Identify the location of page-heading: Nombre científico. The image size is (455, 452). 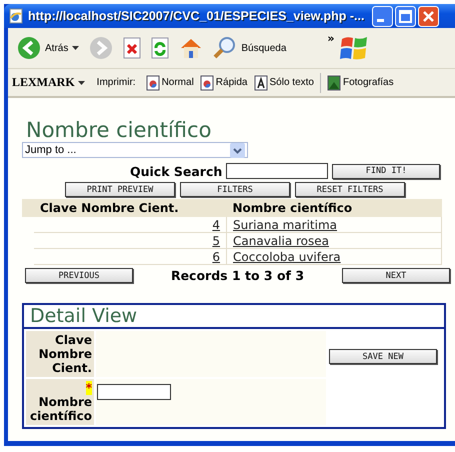
(119, 130).